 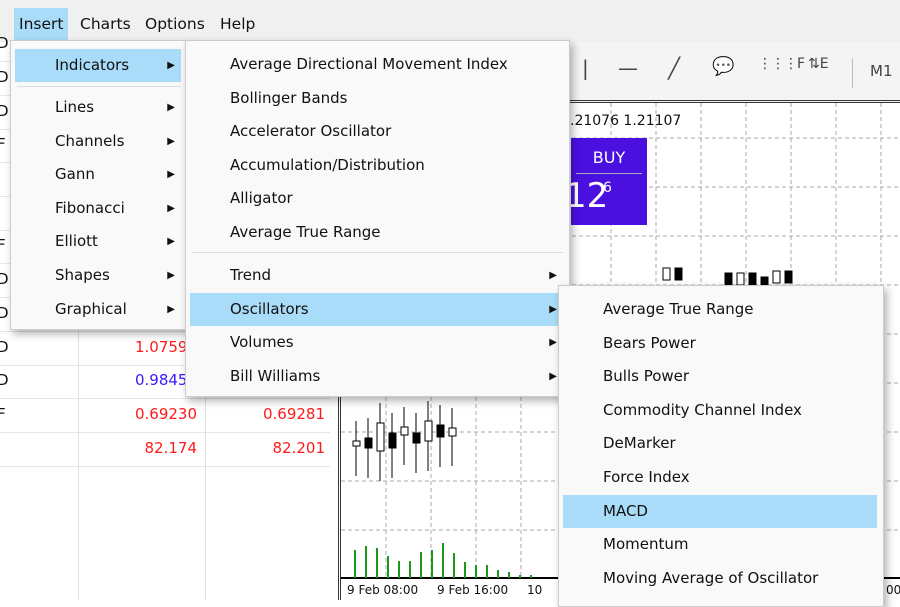 I want to click on menu-item-trend: Trend ▶, so click(x=376, y=275).